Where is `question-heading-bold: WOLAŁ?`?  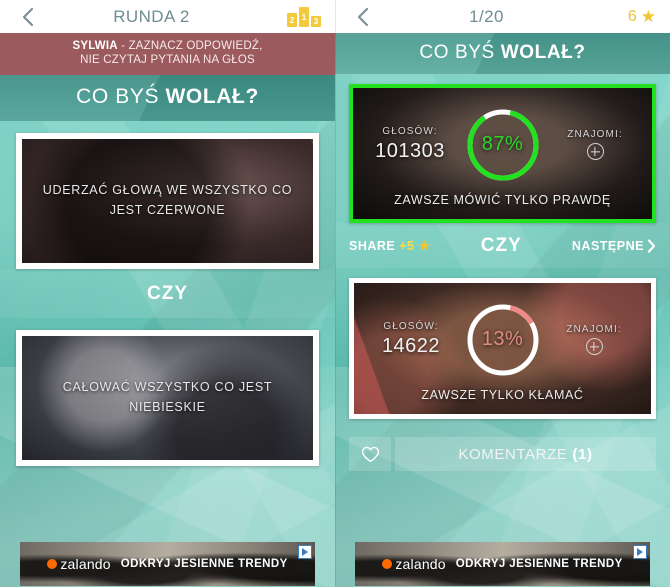 question-heading-bold: WOLAŁ? is located at coordinates (212, 96).